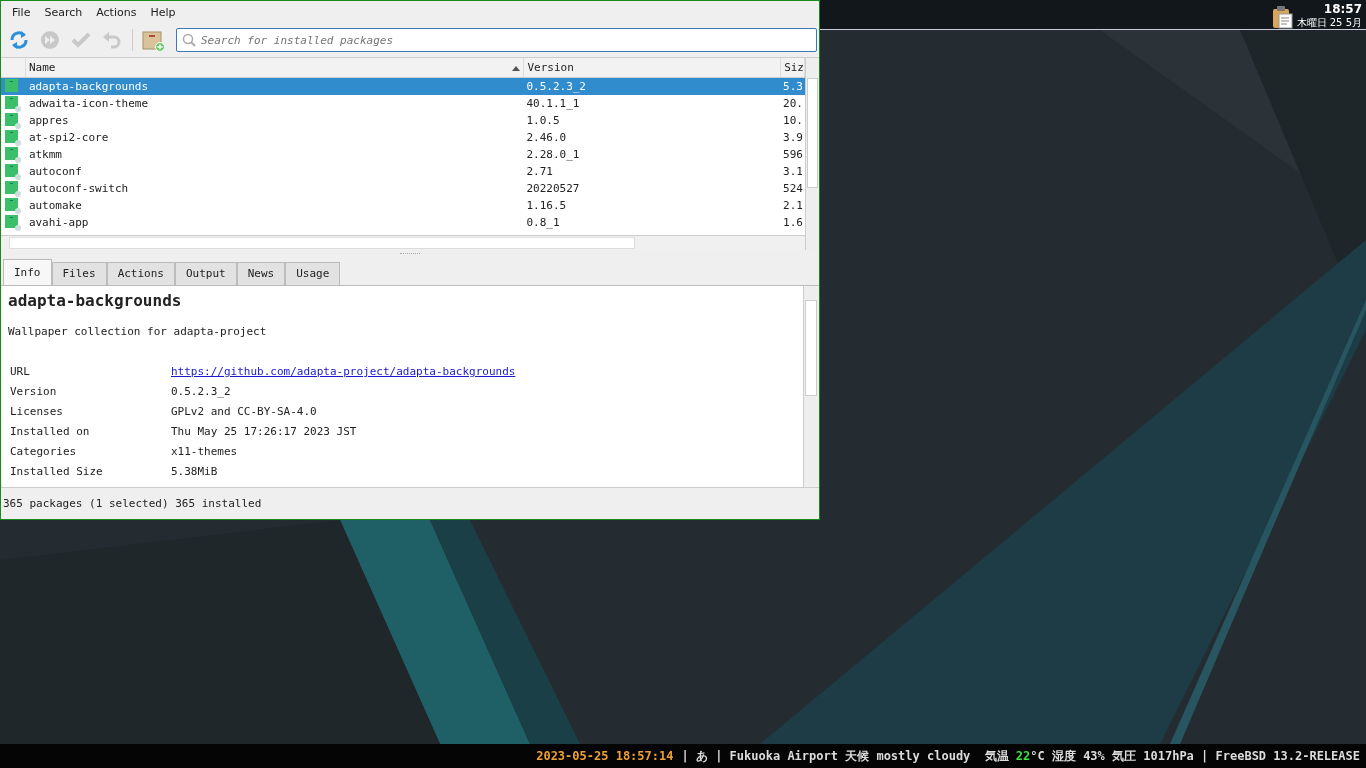 This screenshot has height=768, width=1366. I want to click on table-row: adapta-backgrounds 0.5.2.3_2 5.3, so click(403, 86).